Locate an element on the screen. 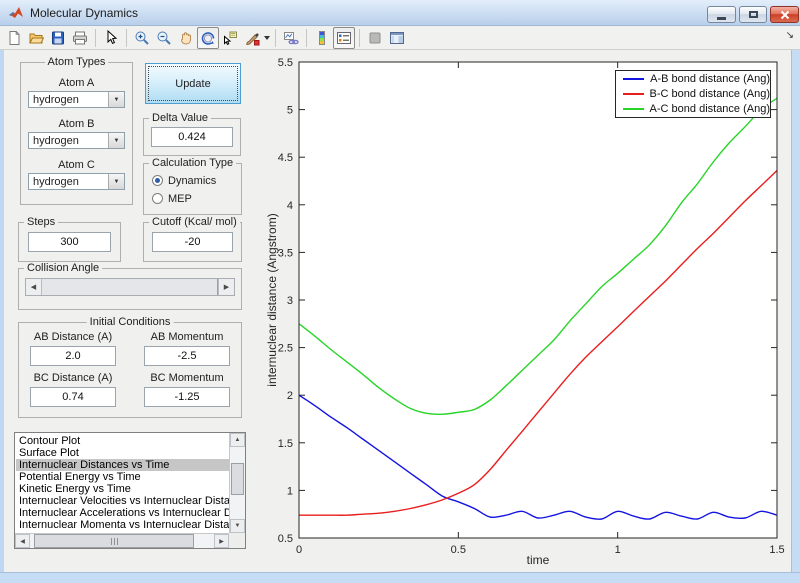  calculation-type-panel: Calculation Type Dynamics MEP is located at coordinates (192, 186).